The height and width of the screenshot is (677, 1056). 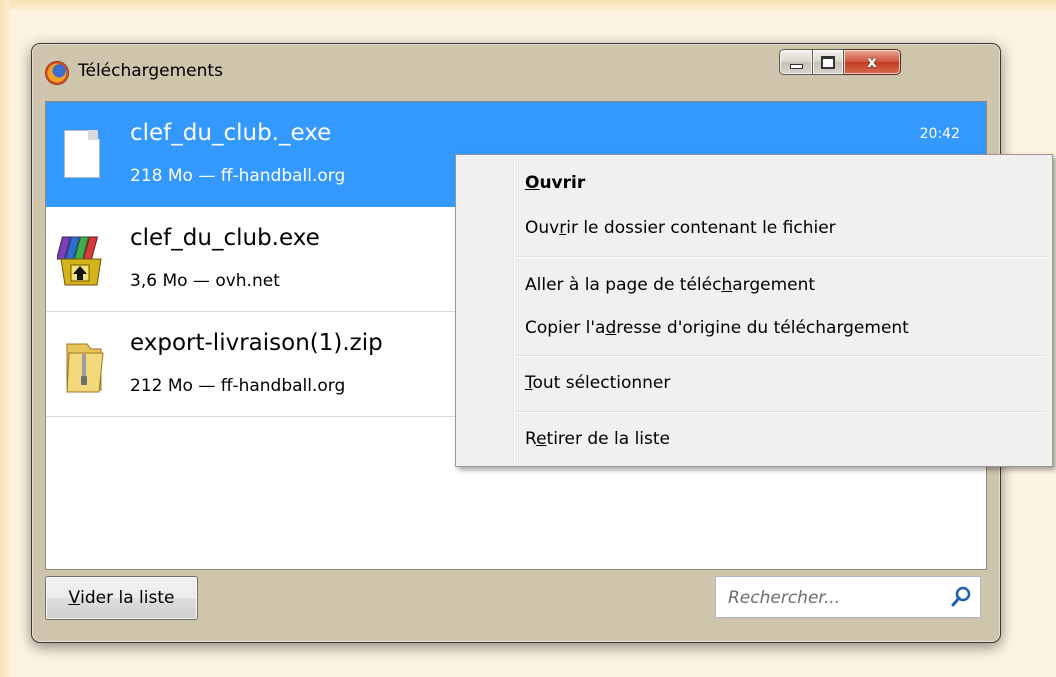 What do you see at coordinates (74, 598) in the screenshot?
I see `clear-list-mnemonic: V` at bounding box center [74, 598].